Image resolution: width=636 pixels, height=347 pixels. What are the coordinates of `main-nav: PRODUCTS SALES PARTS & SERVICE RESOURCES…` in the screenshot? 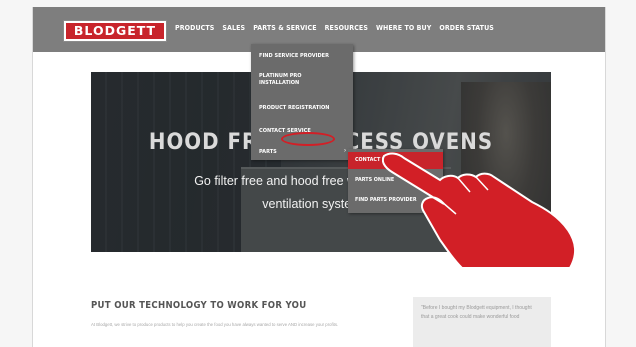 It's located at (334, 28).